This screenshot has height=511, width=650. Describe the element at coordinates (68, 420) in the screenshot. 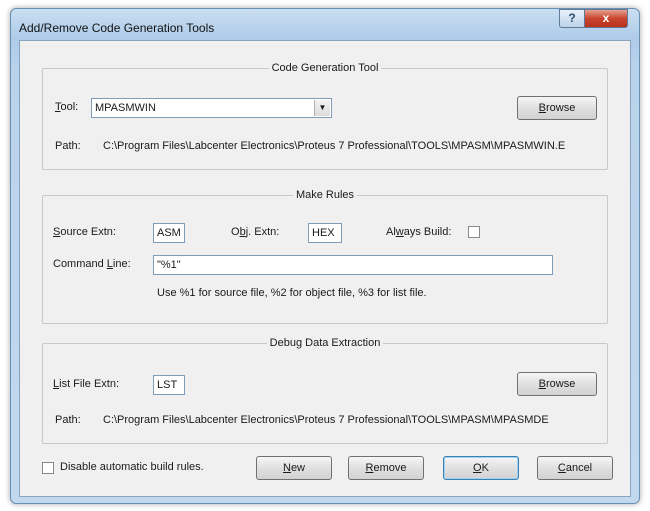

I see `debug-path-label: Path:` at that location.